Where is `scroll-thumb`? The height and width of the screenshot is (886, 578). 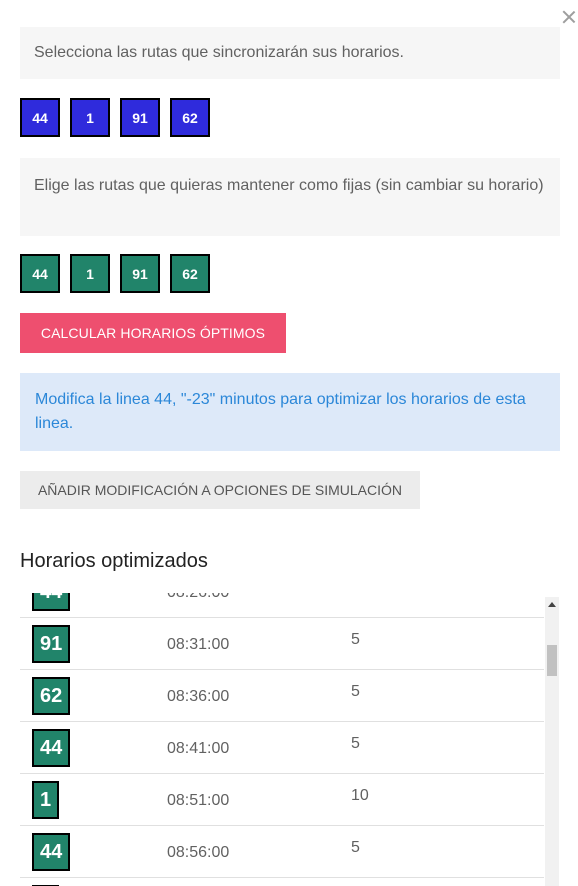
scroll-thumb is located at coordinates (552, 660).